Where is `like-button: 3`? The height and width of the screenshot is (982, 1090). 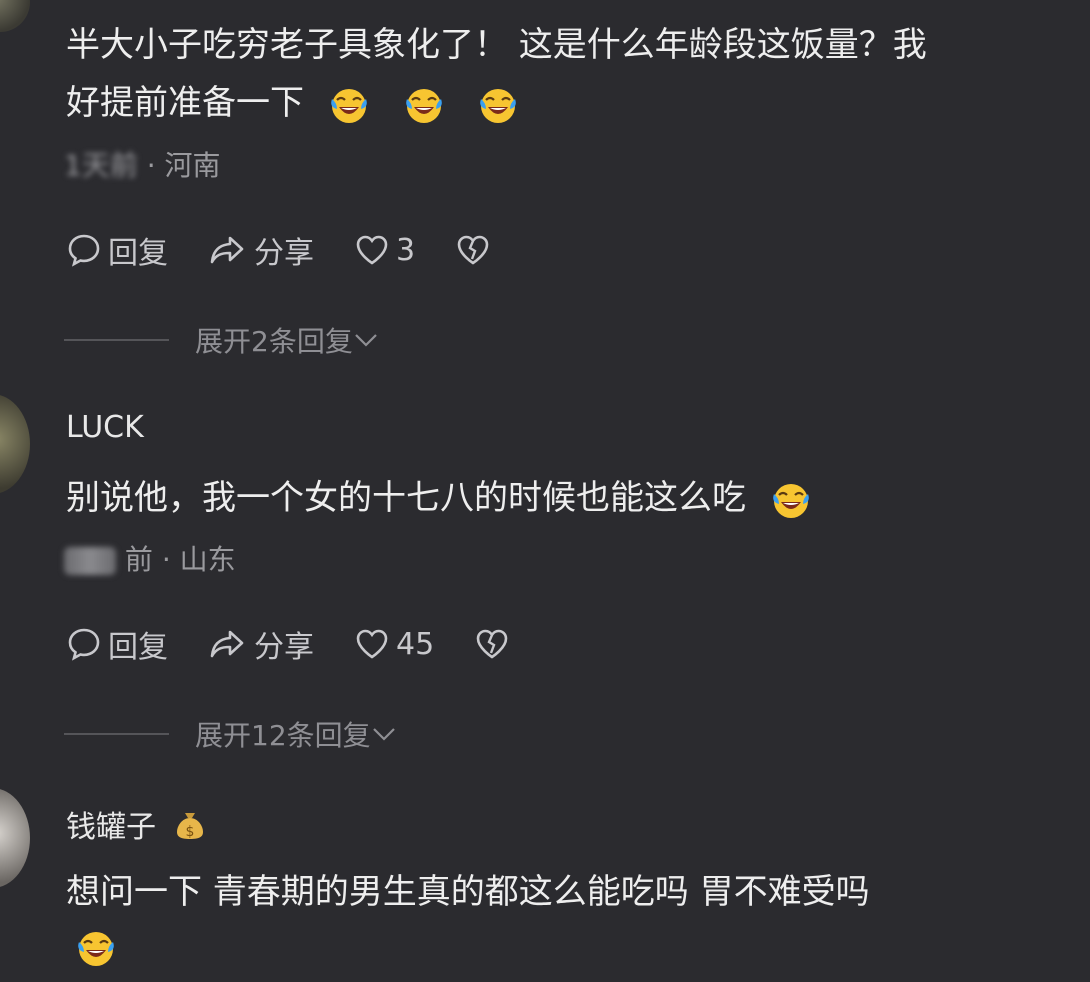
like-button: 3 is located at coordinates (384, 250).